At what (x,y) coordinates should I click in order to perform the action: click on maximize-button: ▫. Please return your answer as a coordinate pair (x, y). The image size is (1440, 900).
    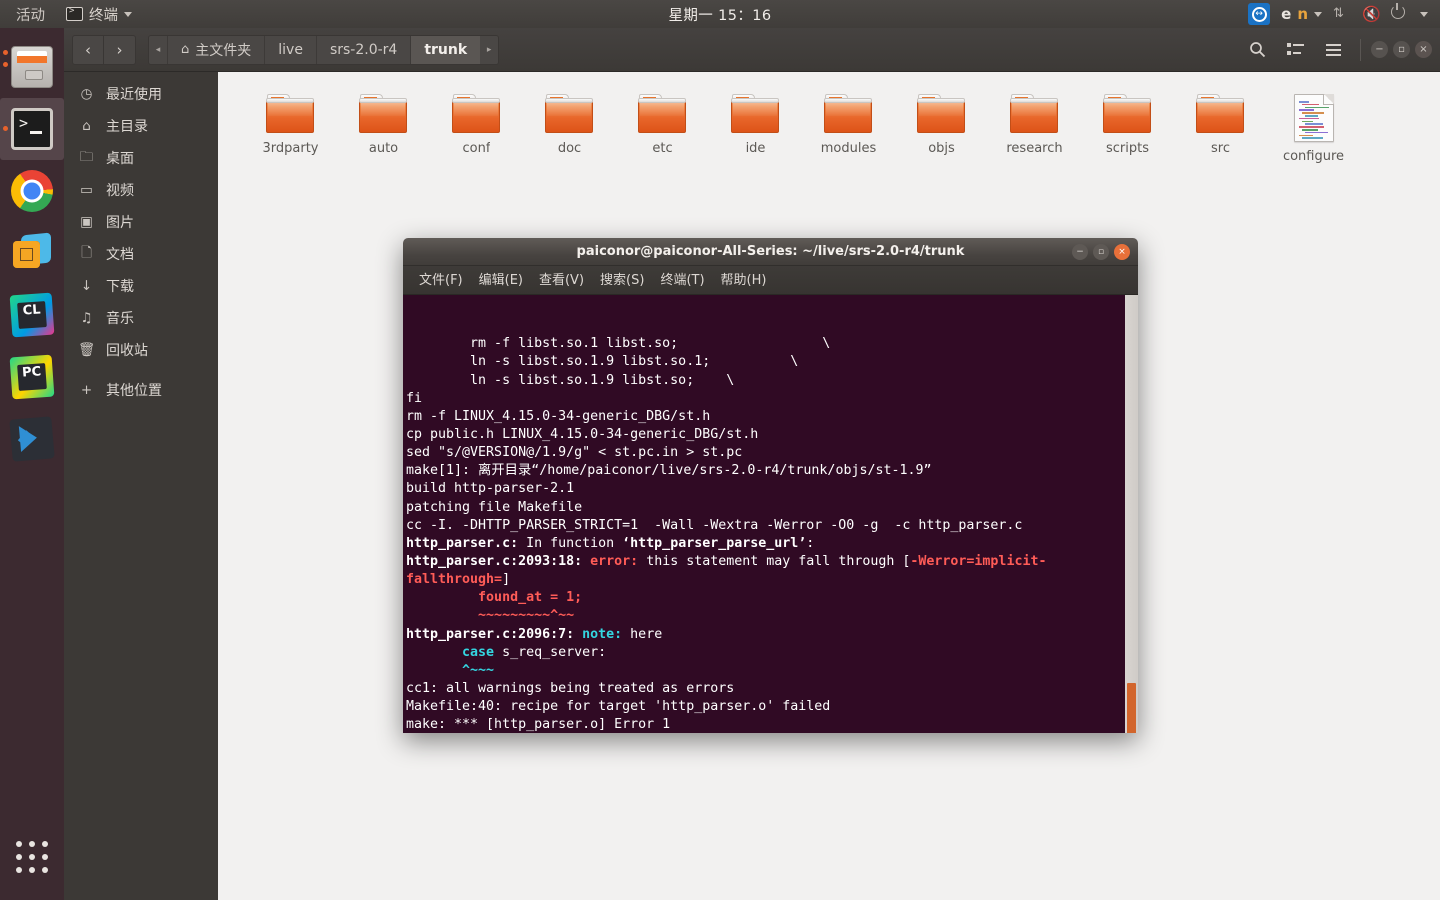
    Looking at the image, I should click on (1401, 49).